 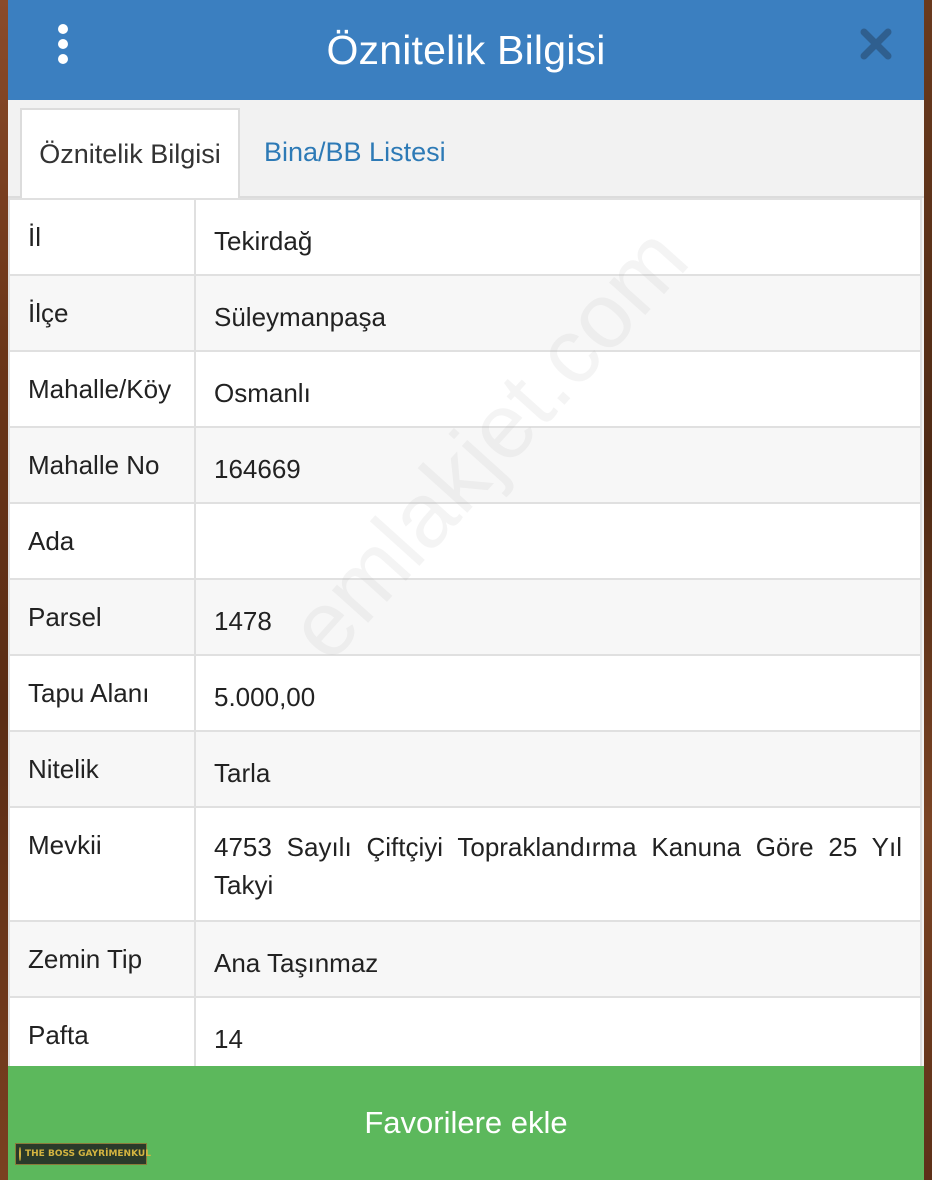 I want to click on row-key: Pafta, so click(x=102, y=1035).